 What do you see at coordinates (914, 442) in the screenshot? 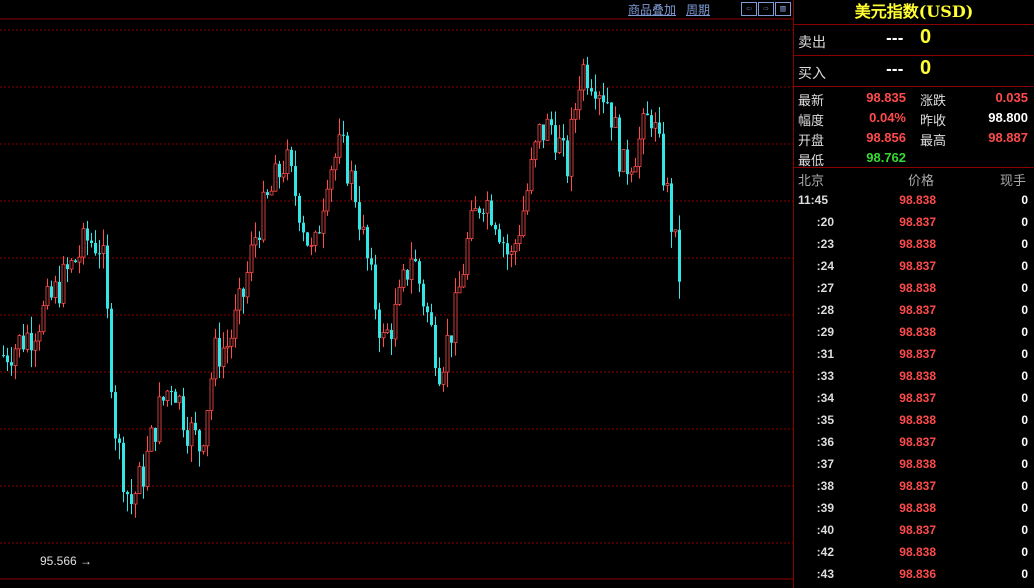
I see `tick-row: :36 98.837 0` at bounding box center [914, 442].